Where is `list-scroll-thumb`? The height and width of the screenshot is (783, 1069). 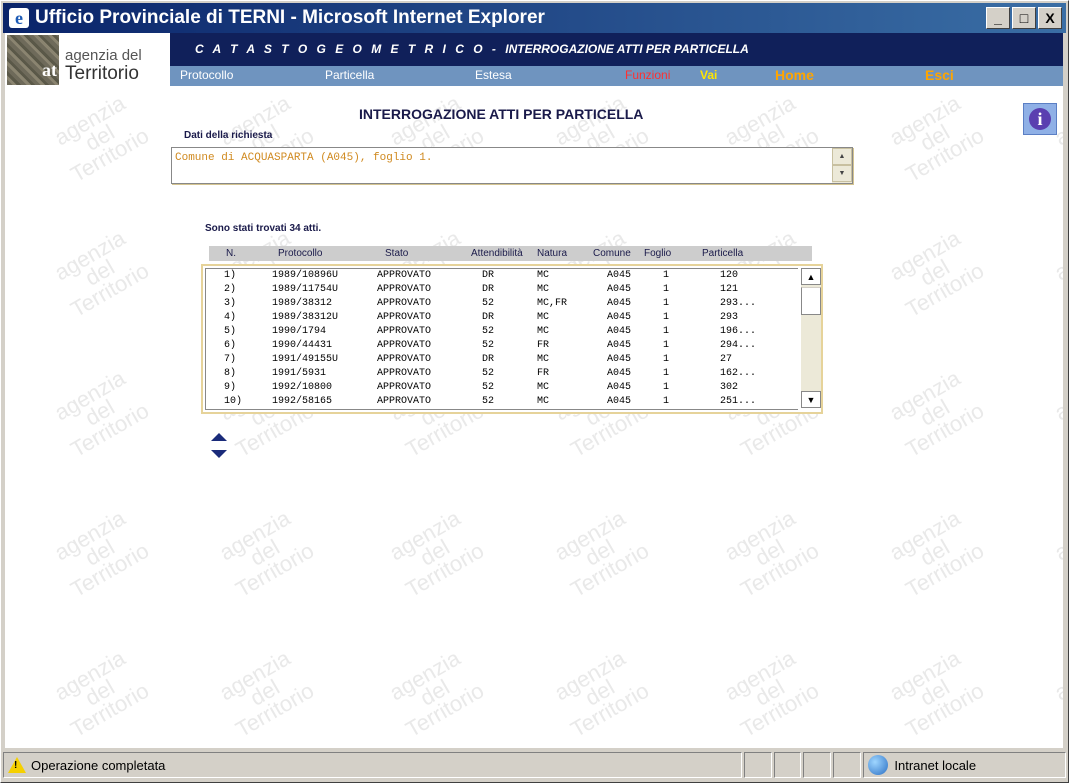 list-scroll-thumb is located at coordinates (811, 301).